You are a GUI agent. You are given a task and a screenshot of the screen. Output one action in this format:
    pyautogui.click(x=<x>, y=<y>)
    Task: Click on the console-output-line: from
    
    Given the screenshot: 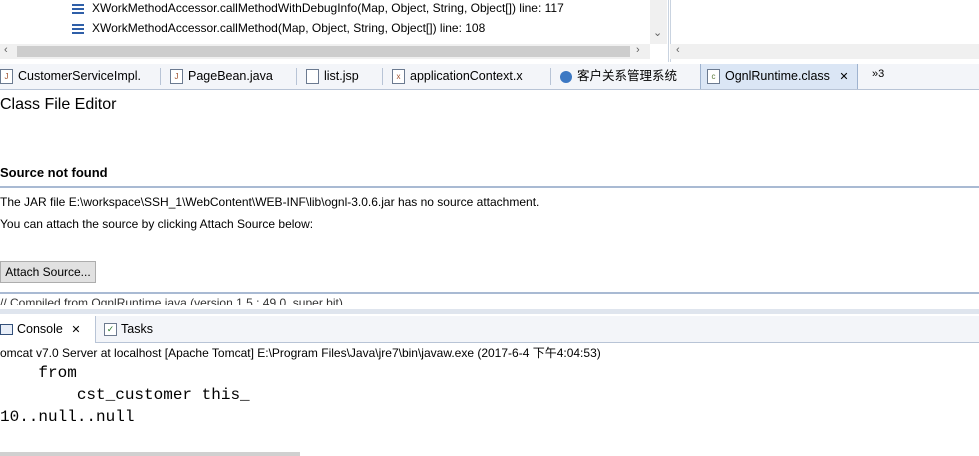 What is the action you would take?
    pyautogui.click(x=38, y=373)
    